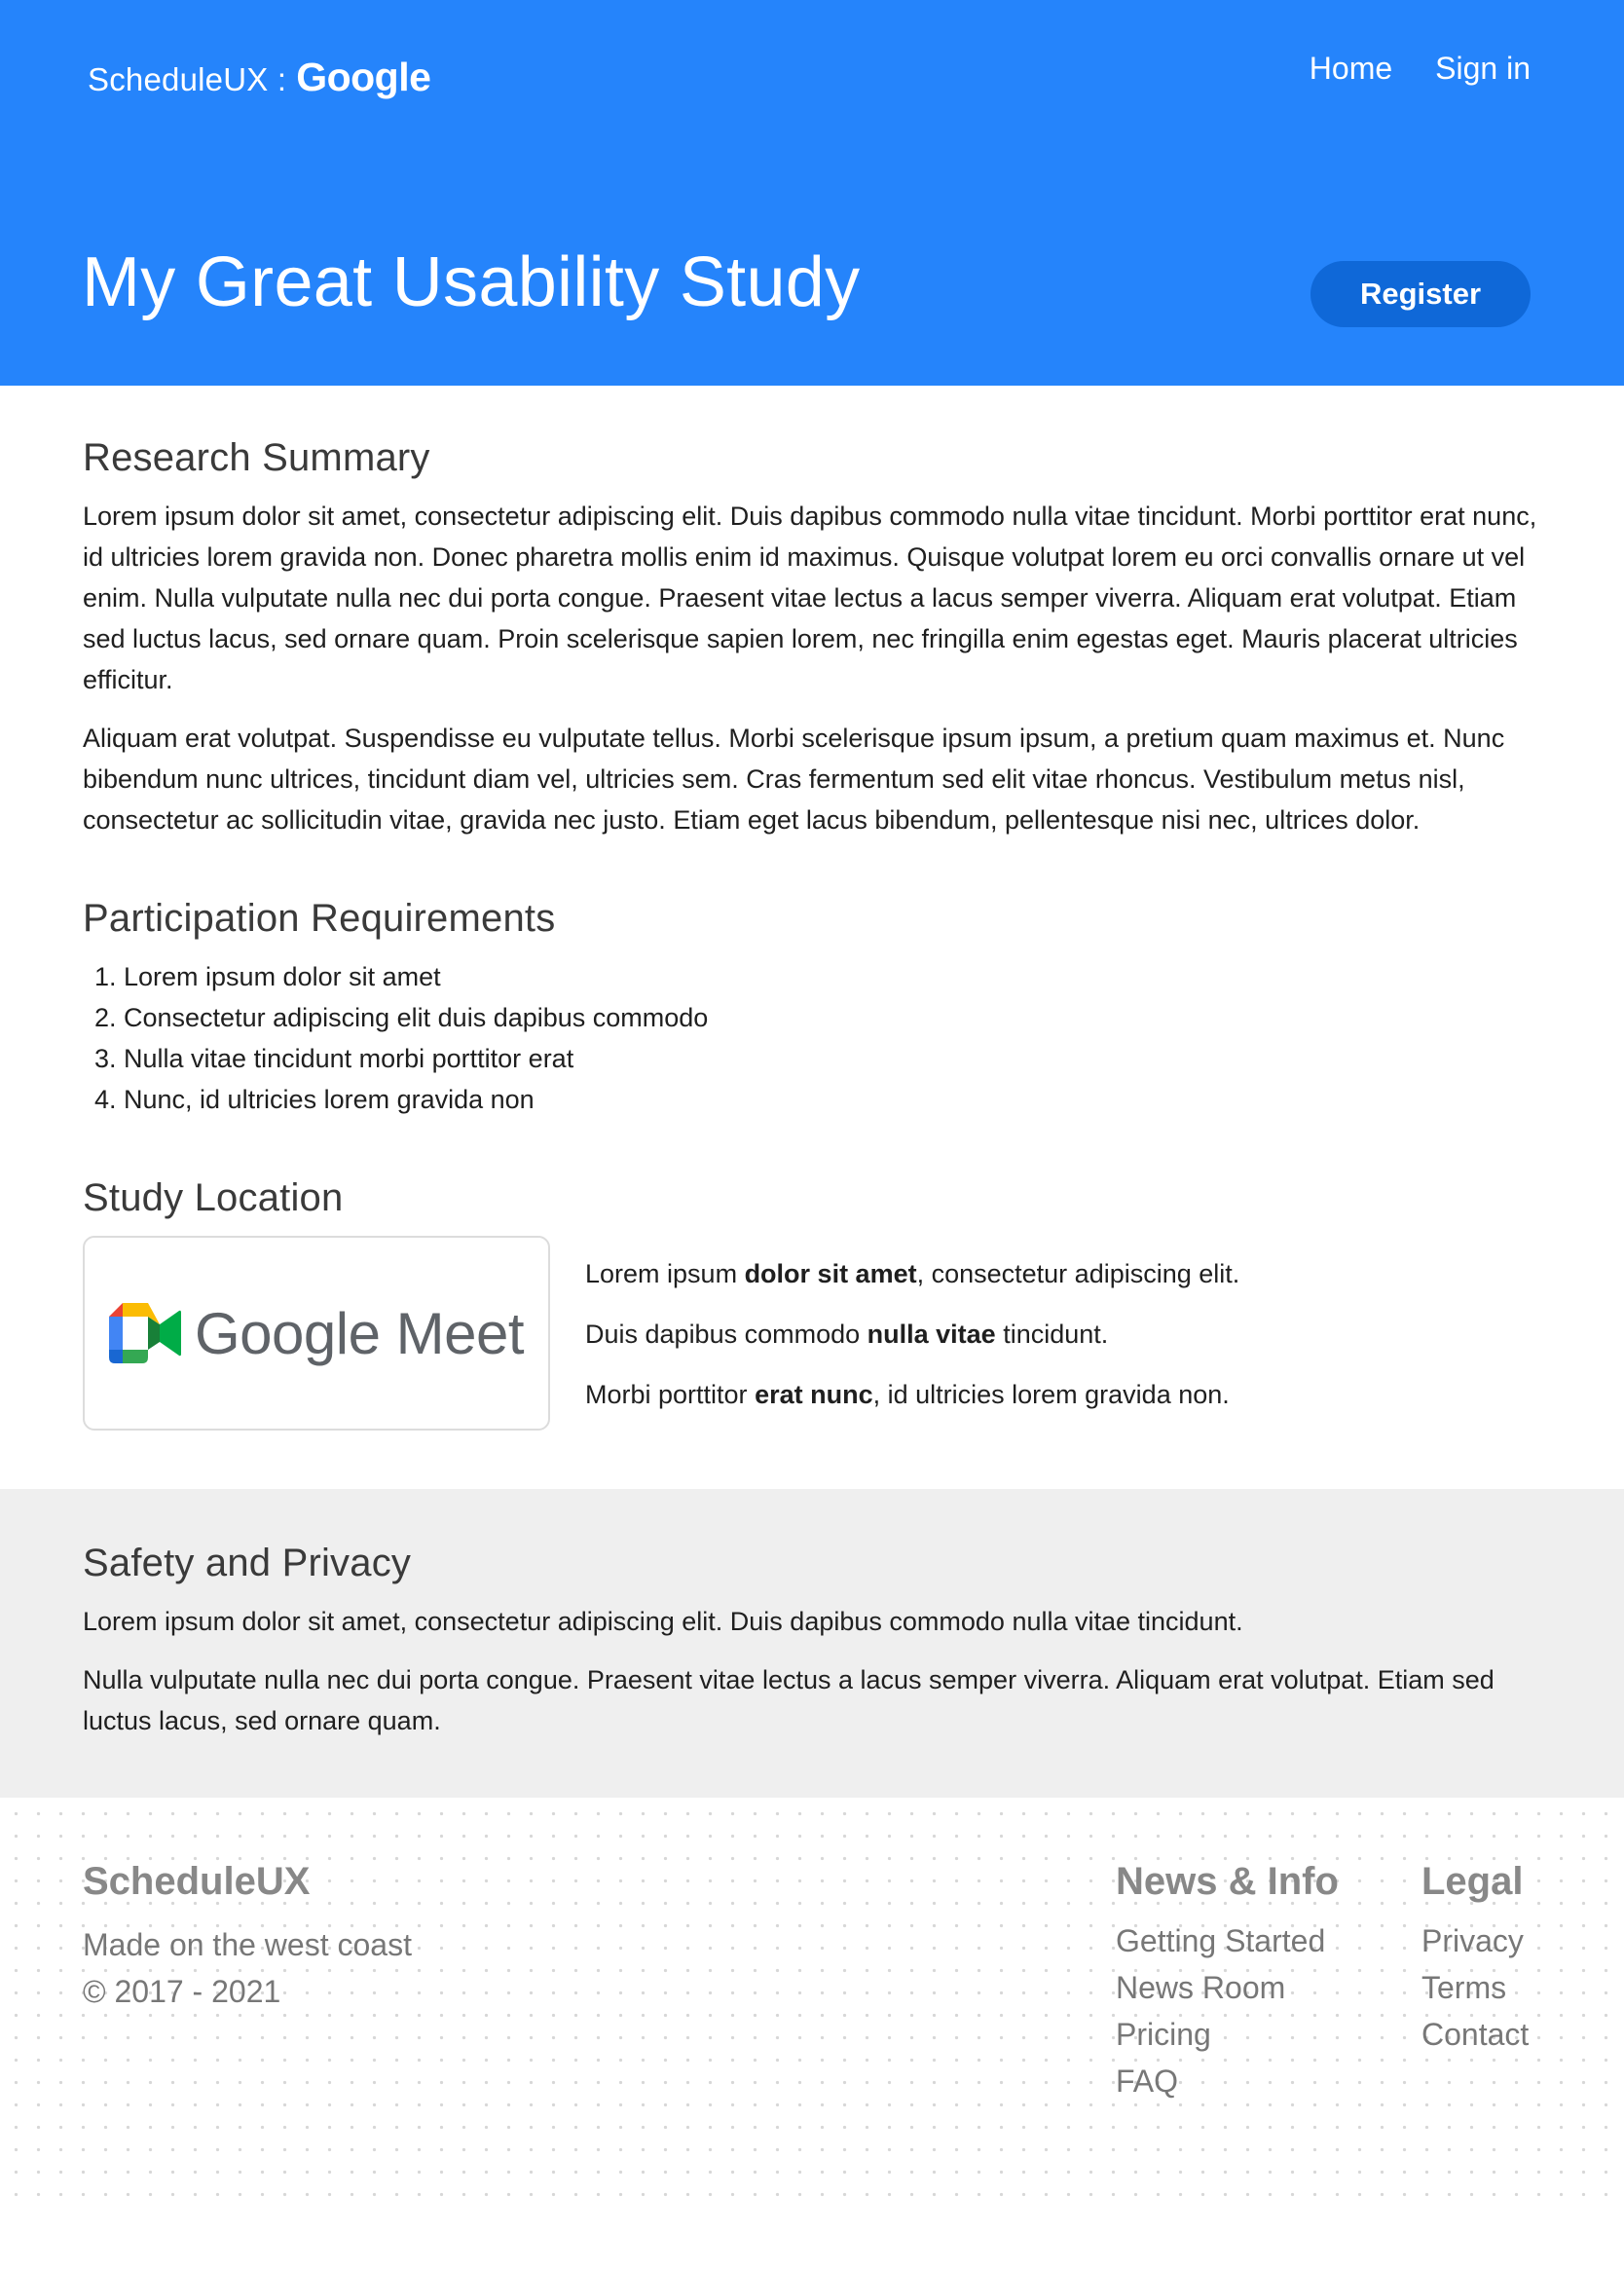 This screenshot has height=2269, width=1624. What do you see at coordinates (1420, 69) in the screenshot?
I see `top-nav: Home Sign in` at bounding box center [1420, 69].